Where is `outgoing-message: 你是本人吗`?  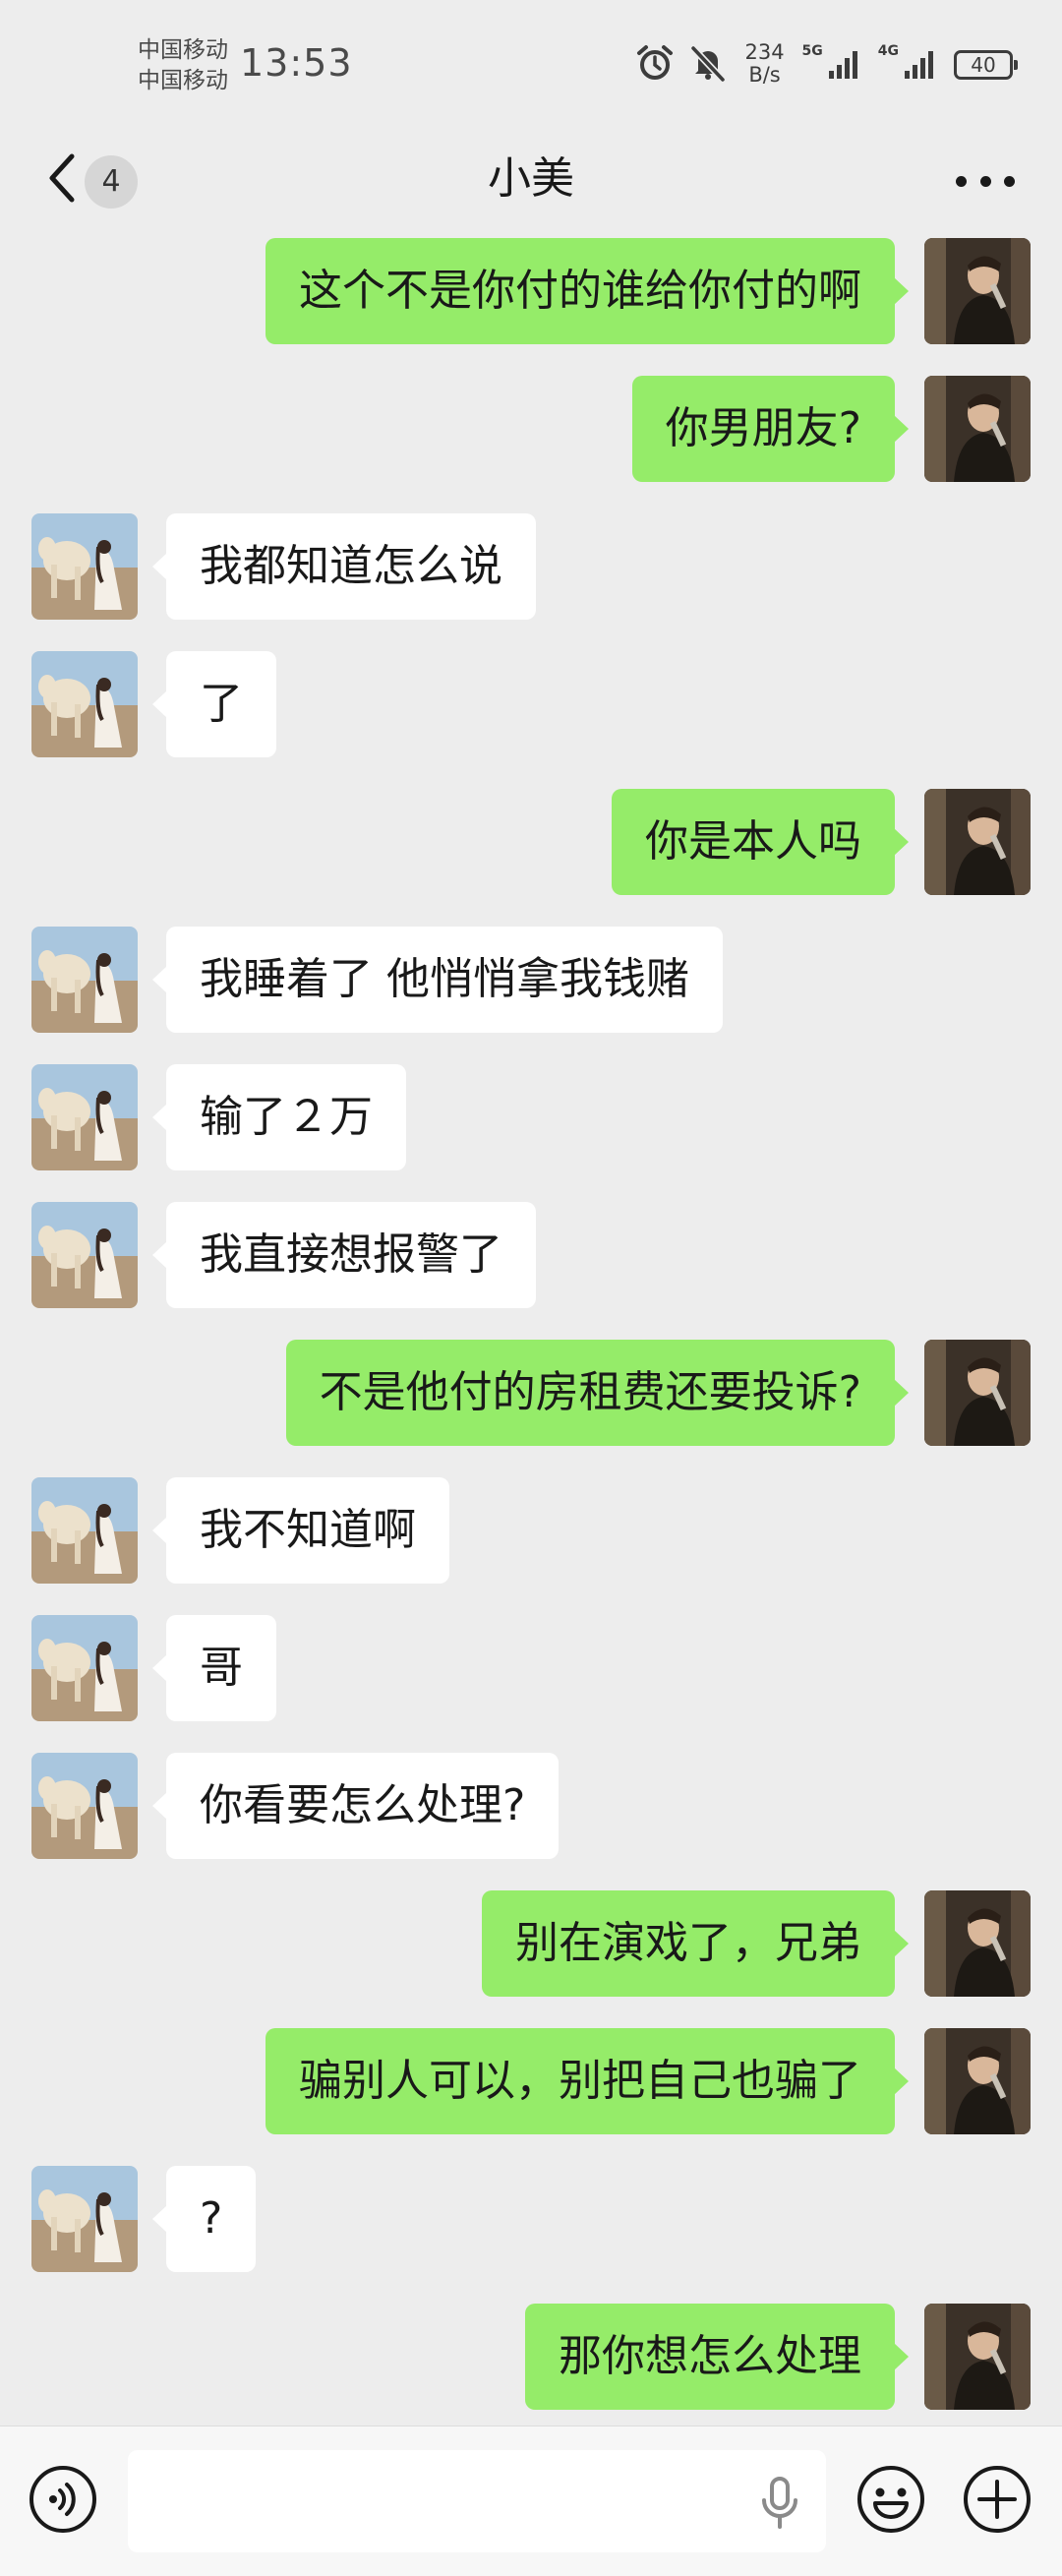 outgoing-message: 你是本人吗 is located at coordinates (531, 842).